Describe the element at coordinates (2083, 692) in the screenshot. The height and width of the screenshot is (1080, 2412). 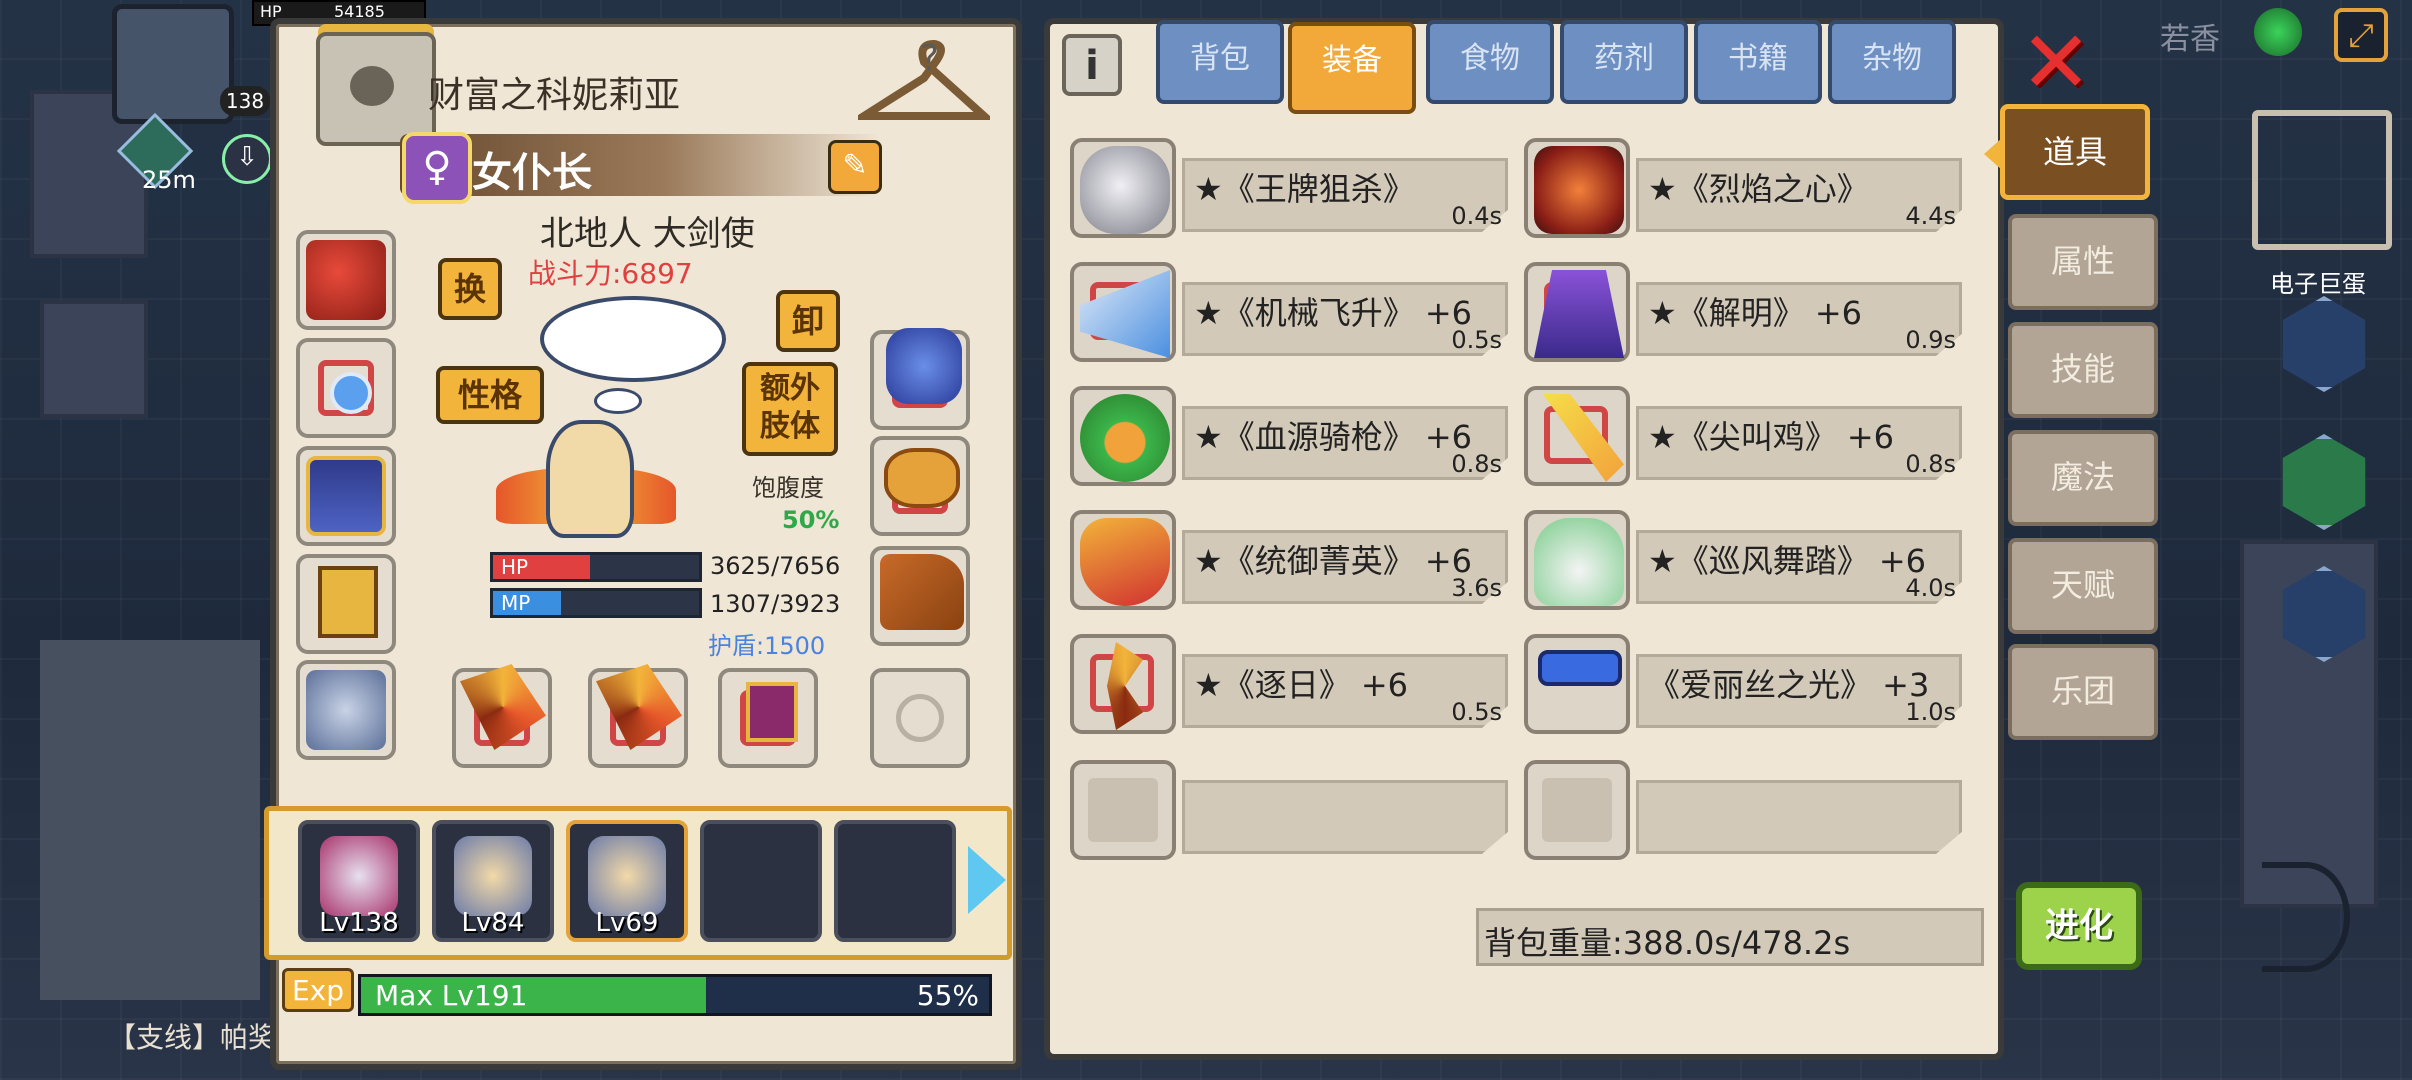
I see `side-tab-band: 乐团` at that location.